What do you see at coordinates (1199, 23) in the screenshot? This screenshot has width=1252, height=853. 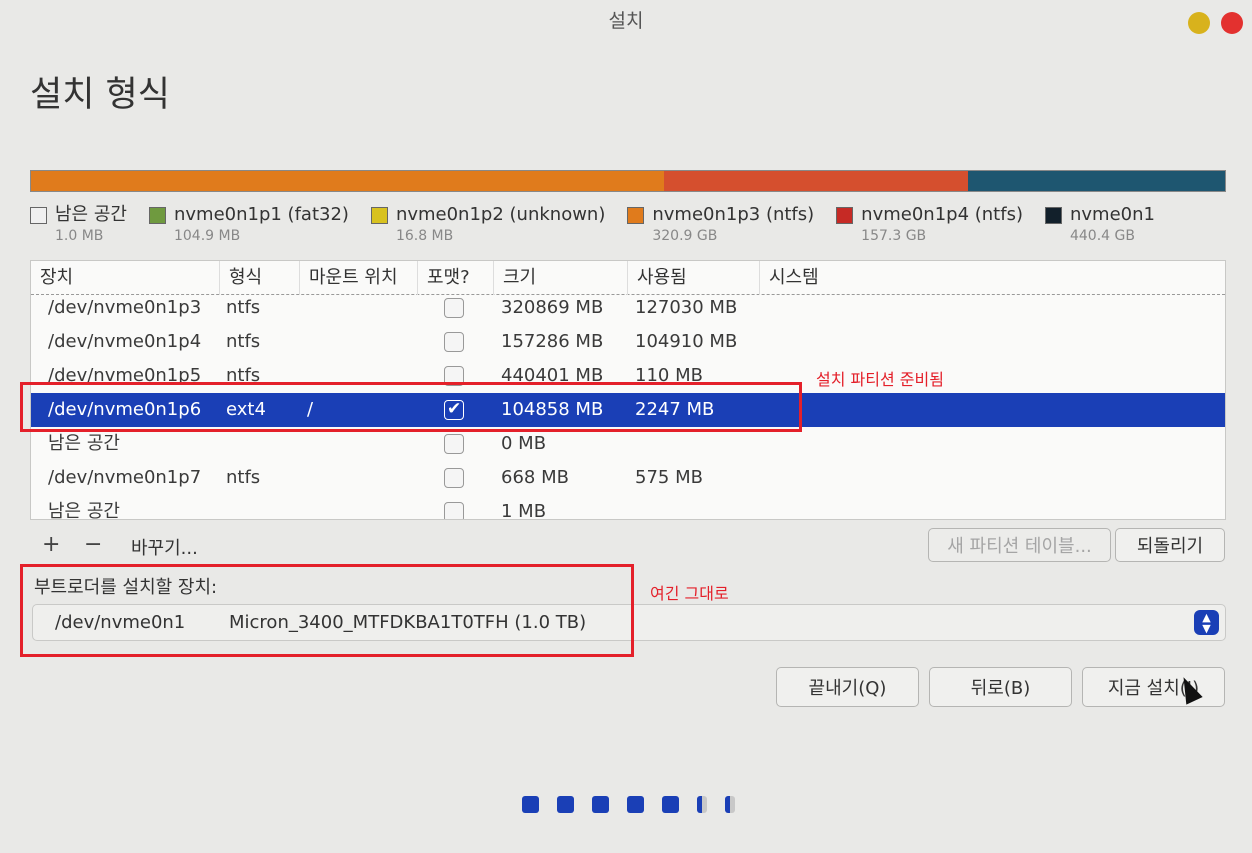 I see `minimize-button` at bounding box center [1199, 23].